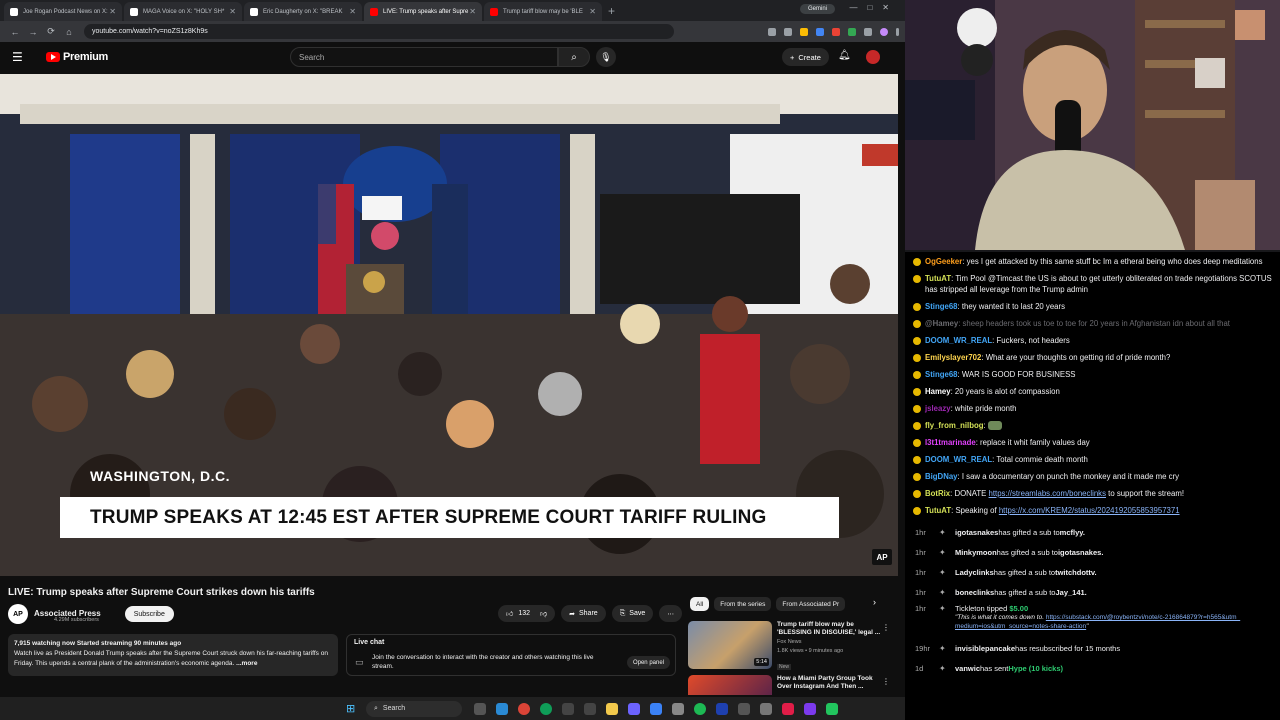 This screenshot has width=1280, height=720. What do you see at coordinates (527, 613) in the screenshot?
I see `like-button: 👍︎ 132 👎︎` at bounding box center [527, 613].